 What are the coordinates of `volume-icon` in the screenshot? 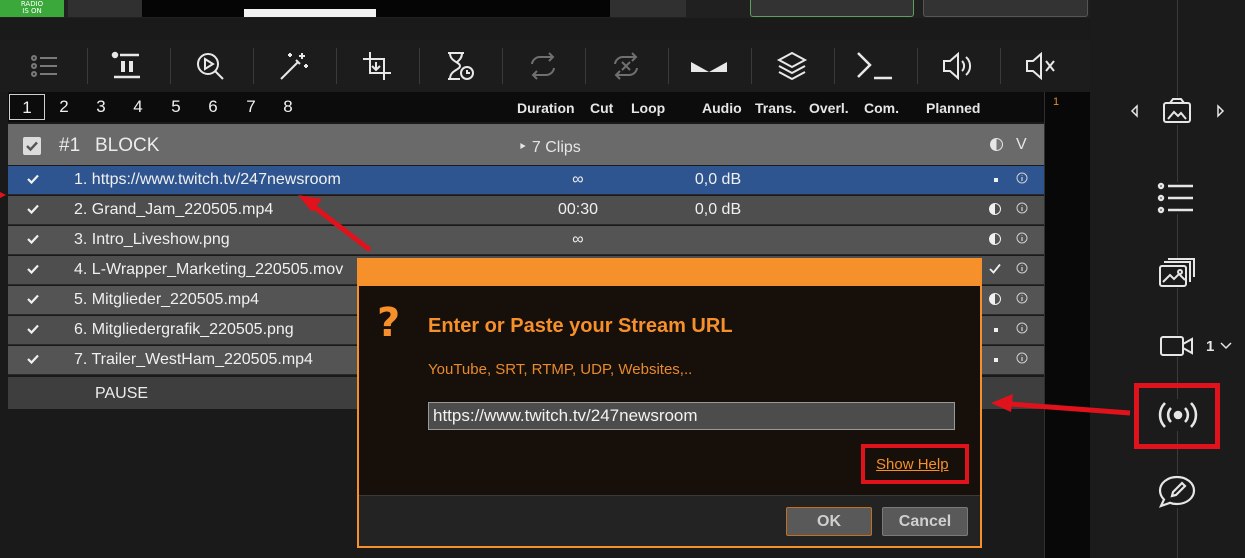 It's located at (957, 66).